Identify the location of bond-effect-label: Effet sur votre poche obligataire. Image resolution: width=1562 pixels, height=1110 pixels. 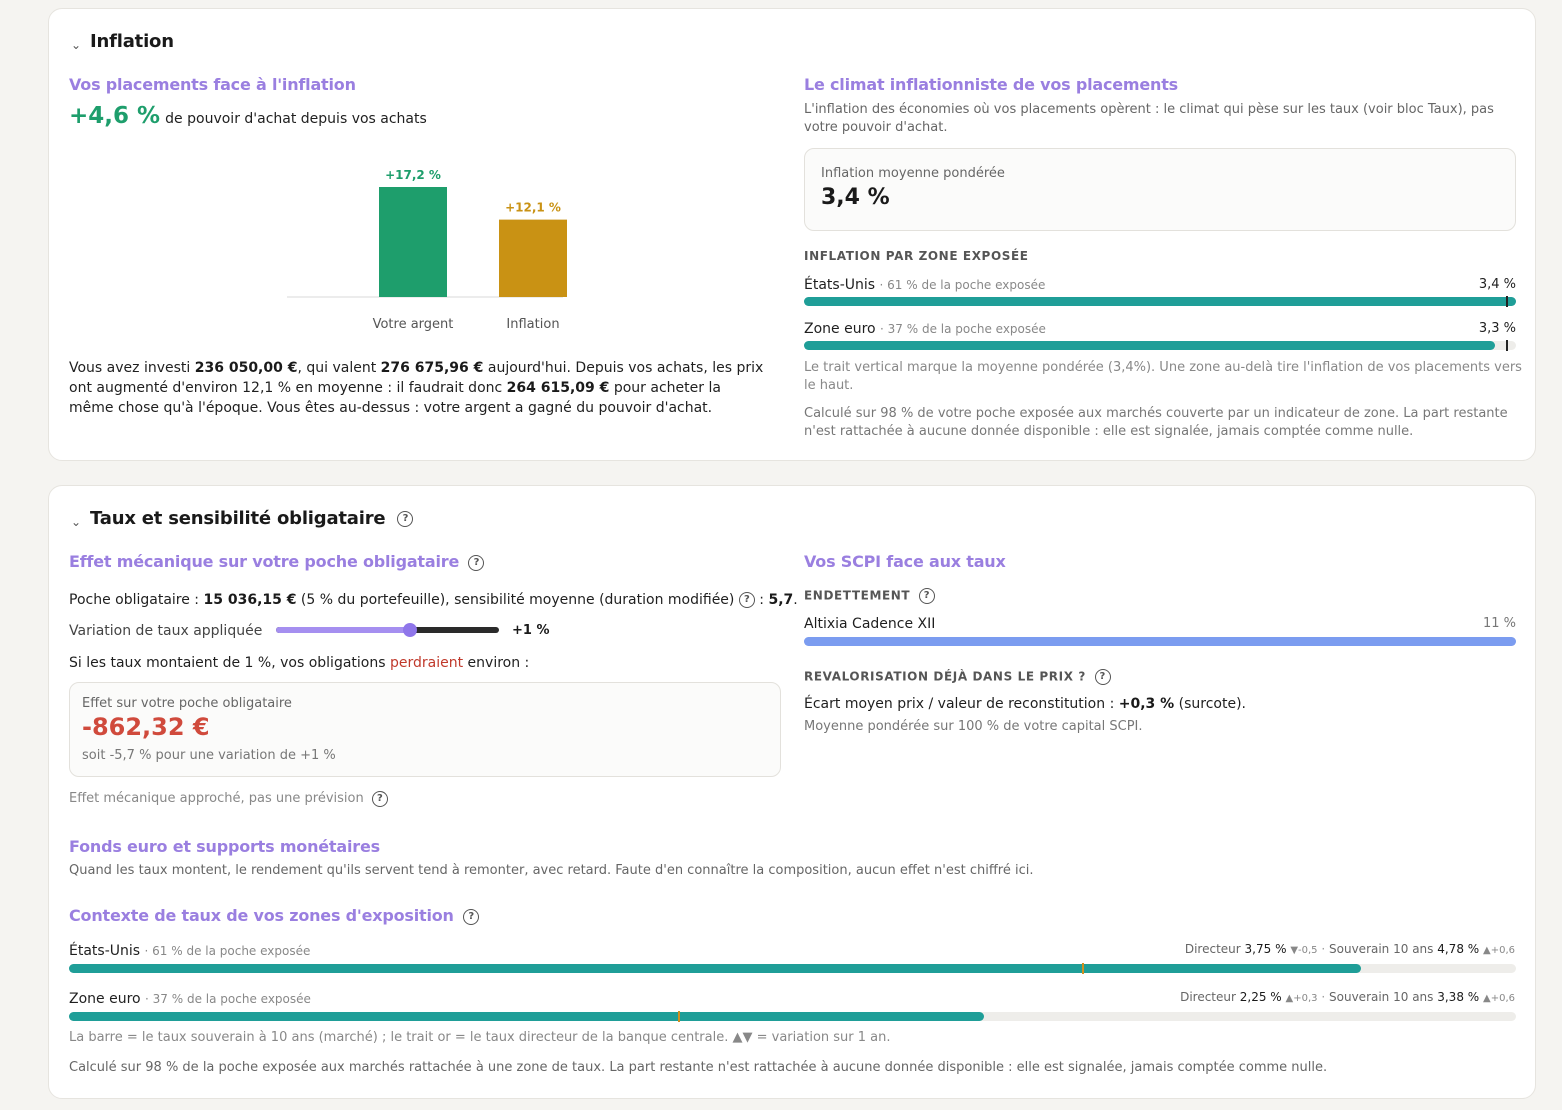
(187, 703).